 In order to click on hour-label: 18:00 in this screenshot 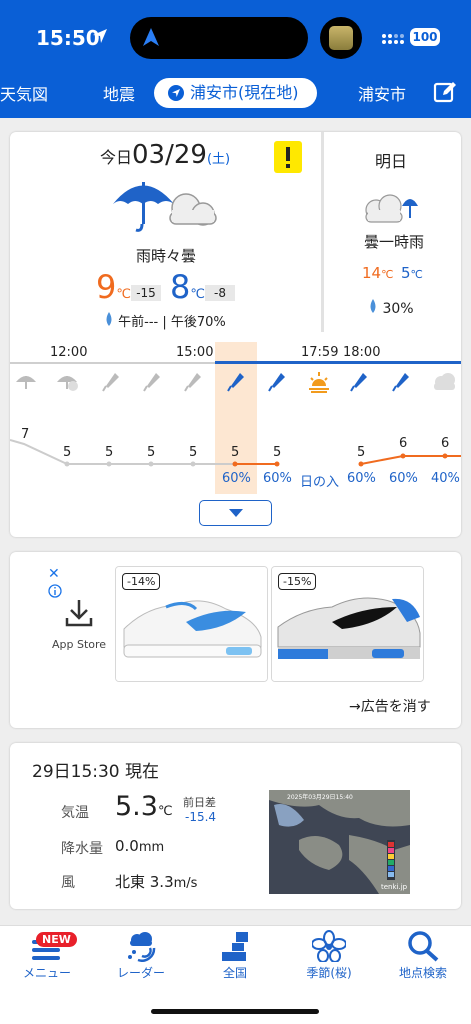, I will do `click(362, 352)`.